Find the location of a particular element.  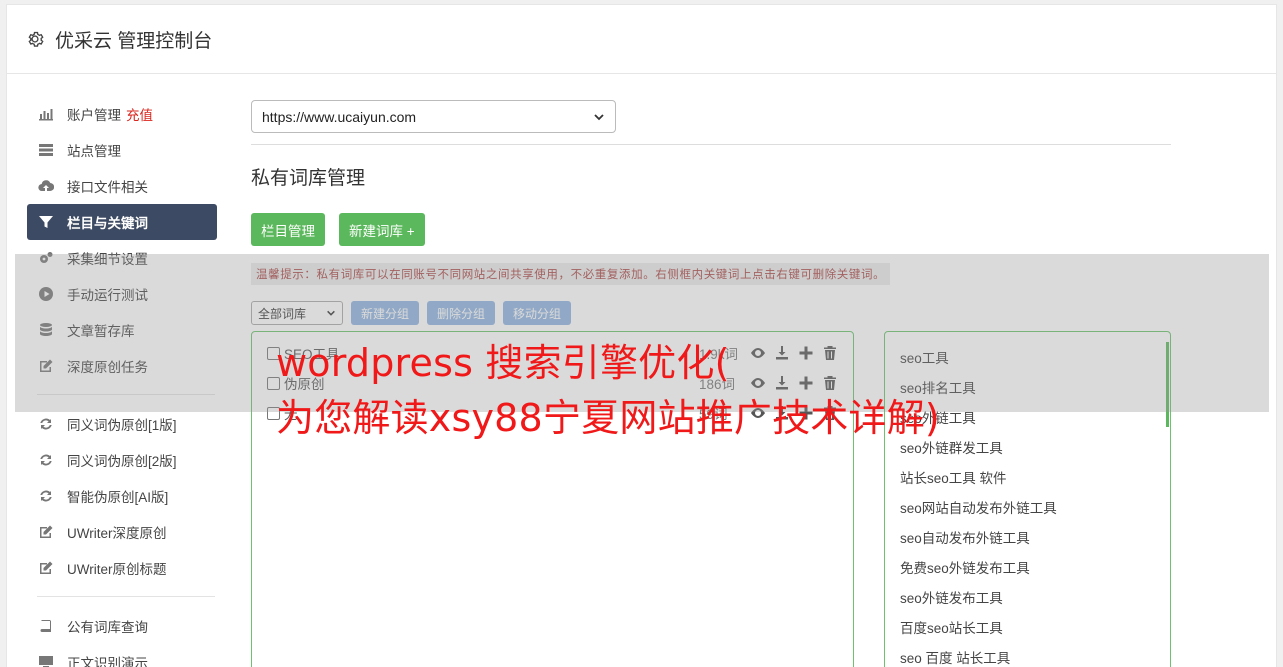

sidebar-item-label: 智能伪原创[AI版] is located at coordinates (118, 497).